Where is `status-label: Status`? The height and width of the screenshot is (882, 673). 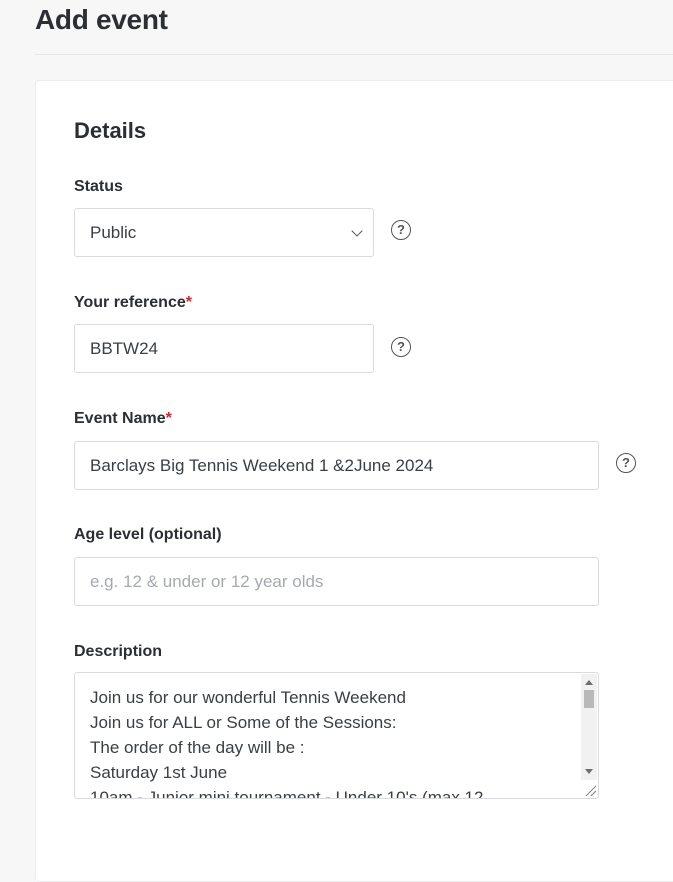
status-label: Status is located at coordinates (98, 186).